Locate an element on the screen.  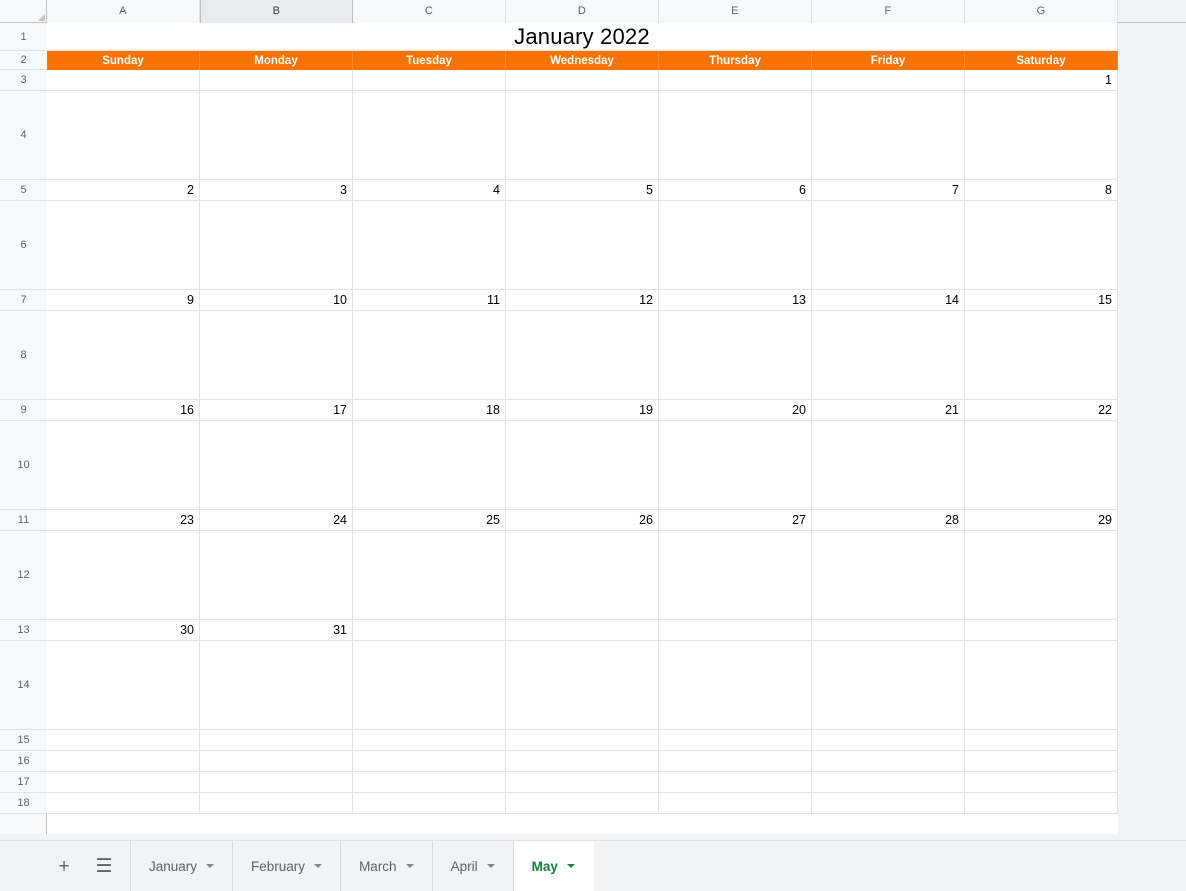
row-header-1: 1 is located at coordinates (23, 37).